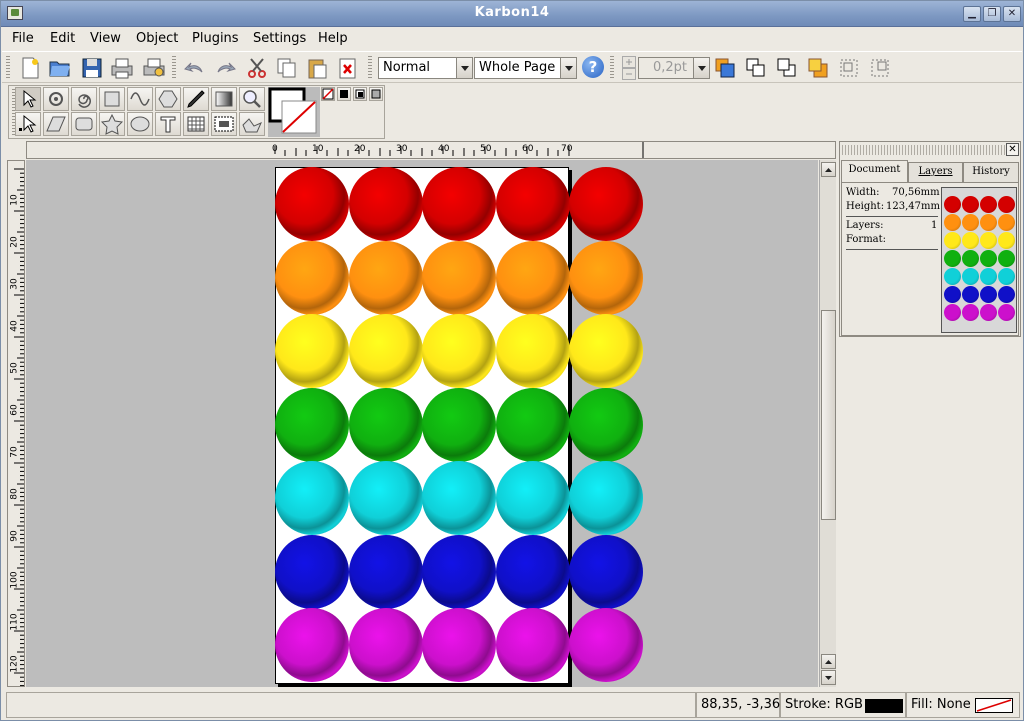  Describe the element at coordinates (140, 124) in the screenshot. I see `ellipse-tool` at that location.